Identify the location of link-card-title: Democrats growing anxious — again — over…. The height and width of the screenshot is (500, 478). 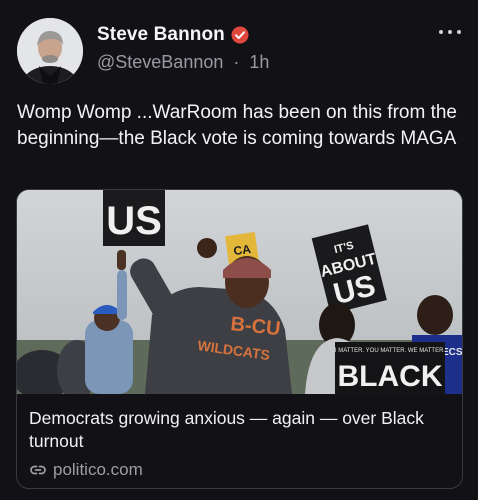
(241, 430).